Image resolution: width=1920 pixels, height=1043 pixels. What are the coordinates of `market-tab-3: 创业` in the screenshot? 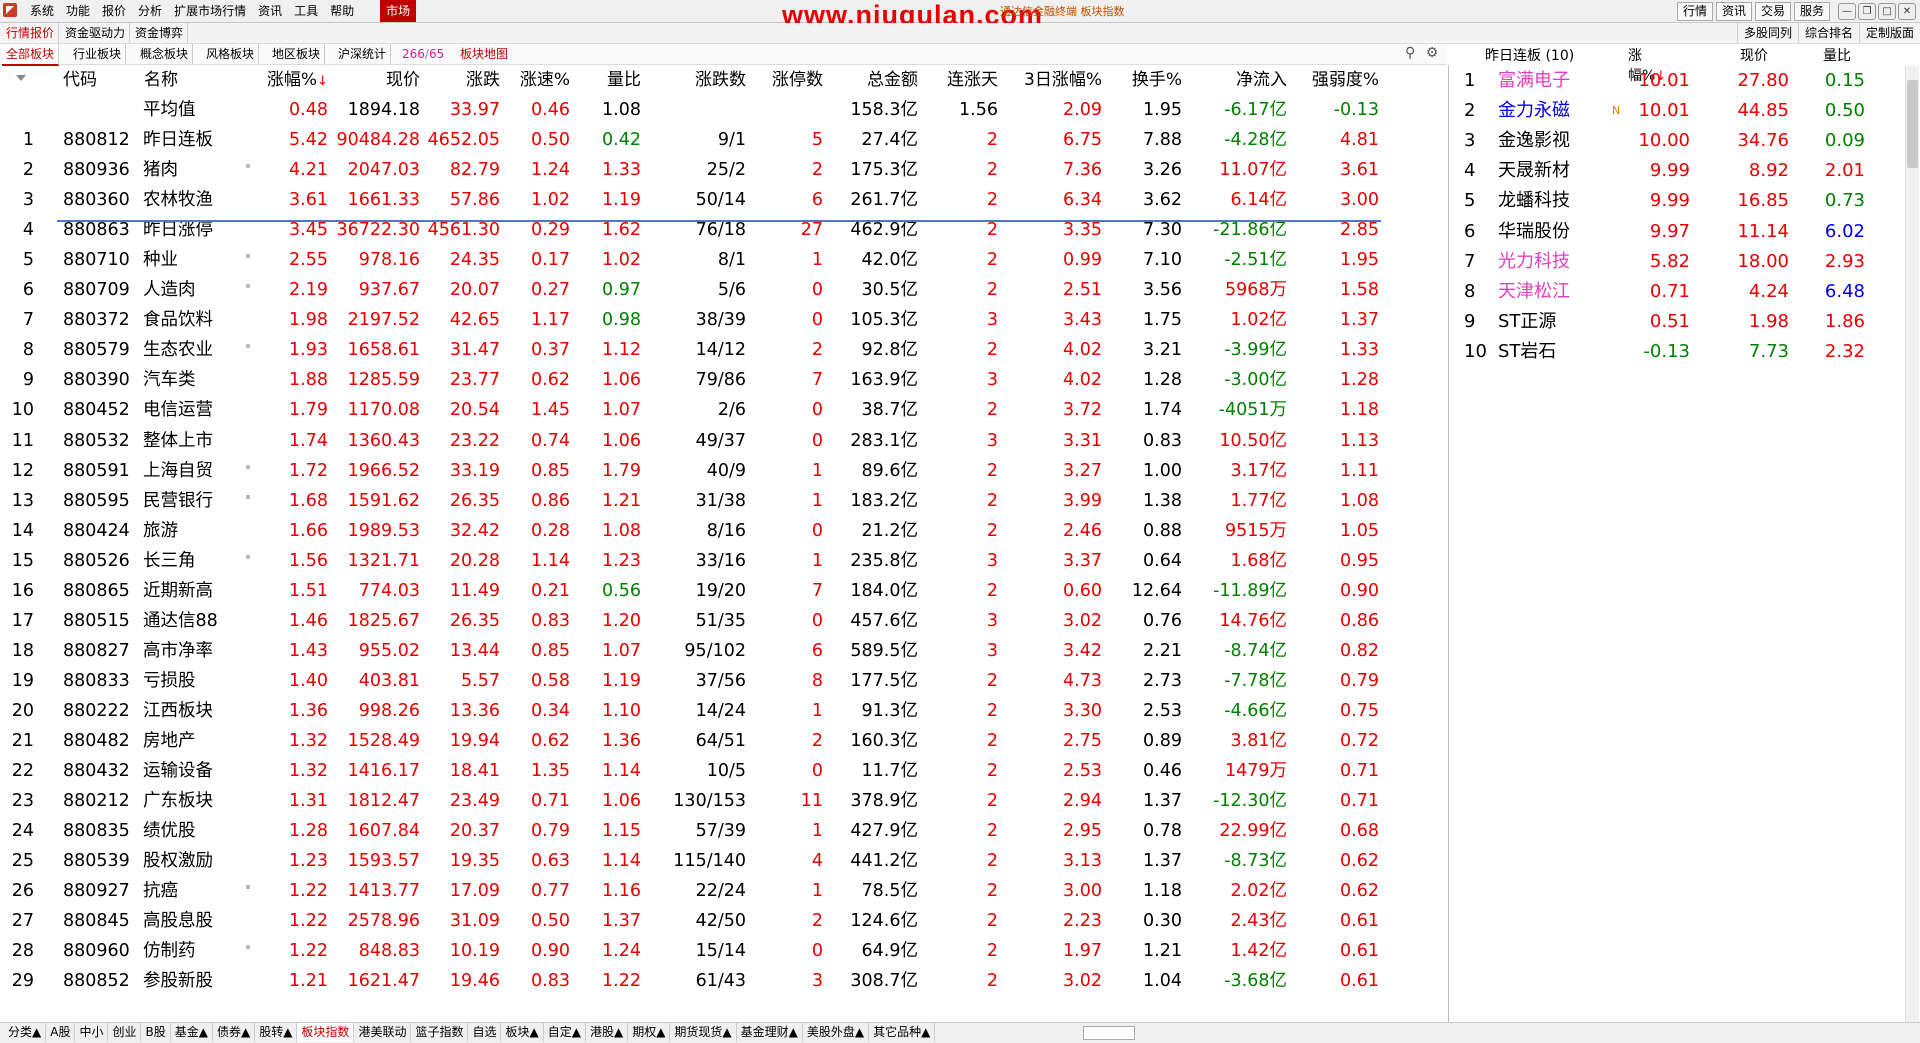 It's located at (125, 1032).